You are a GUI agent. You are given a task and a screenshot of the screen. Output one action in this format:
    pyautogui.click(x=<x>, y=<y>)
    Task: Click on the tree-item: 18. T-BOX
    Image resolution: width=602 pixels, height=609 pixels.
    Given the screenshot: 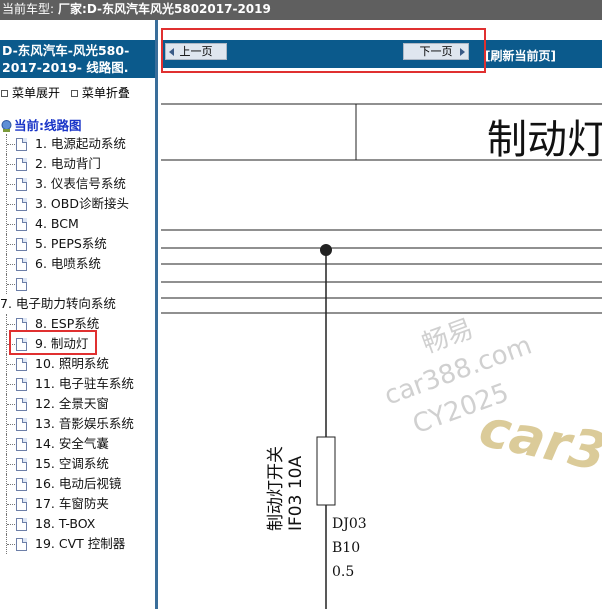 What is the action you would take?
    pyautogui.click(x=77, y=524)
    